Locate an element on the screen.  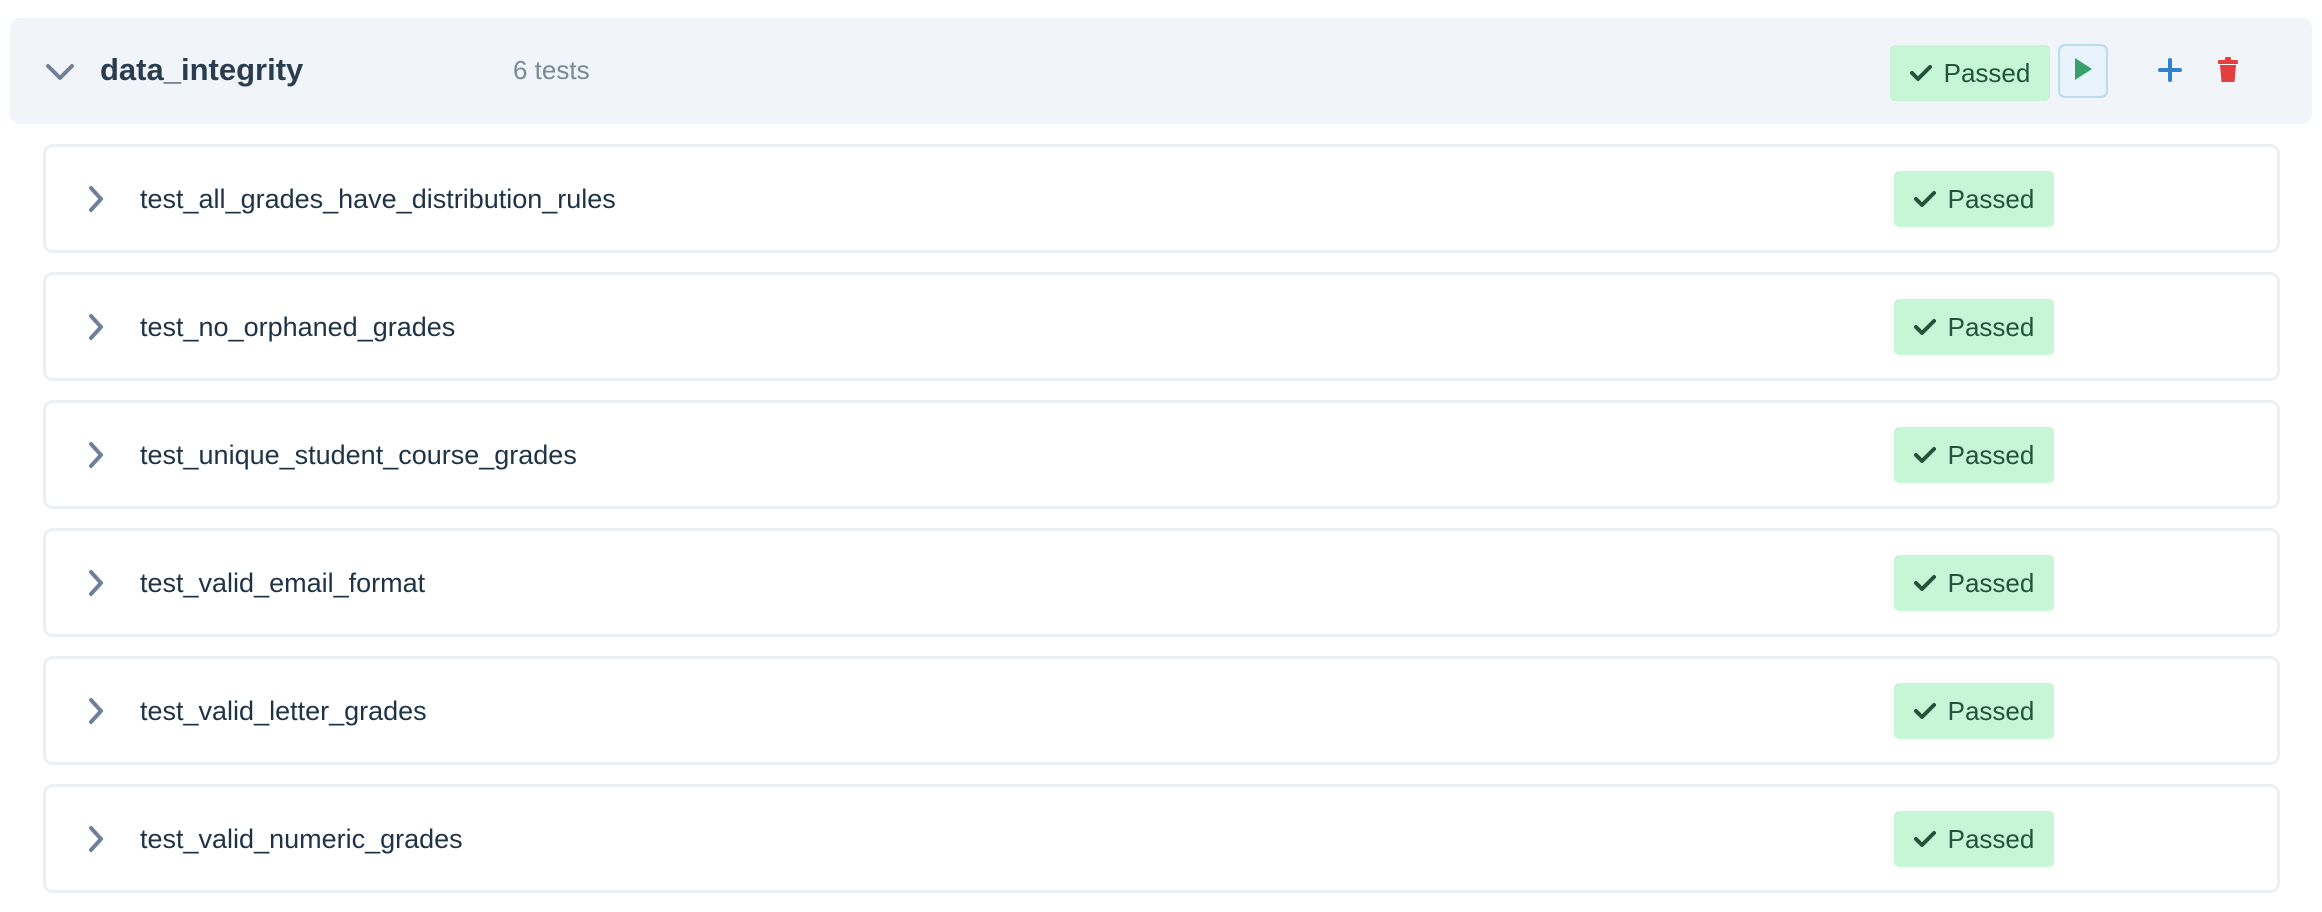
run-button is located at coordinates (2083, 71).